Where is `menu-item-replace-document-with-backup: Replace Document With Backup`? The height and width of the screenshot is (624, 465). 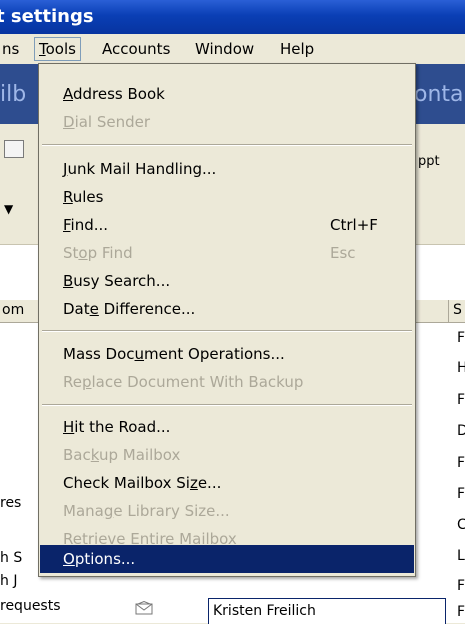
menu-item-replace-document-with-backup: Replace Document With Backup is located at coordinates (227, 382).